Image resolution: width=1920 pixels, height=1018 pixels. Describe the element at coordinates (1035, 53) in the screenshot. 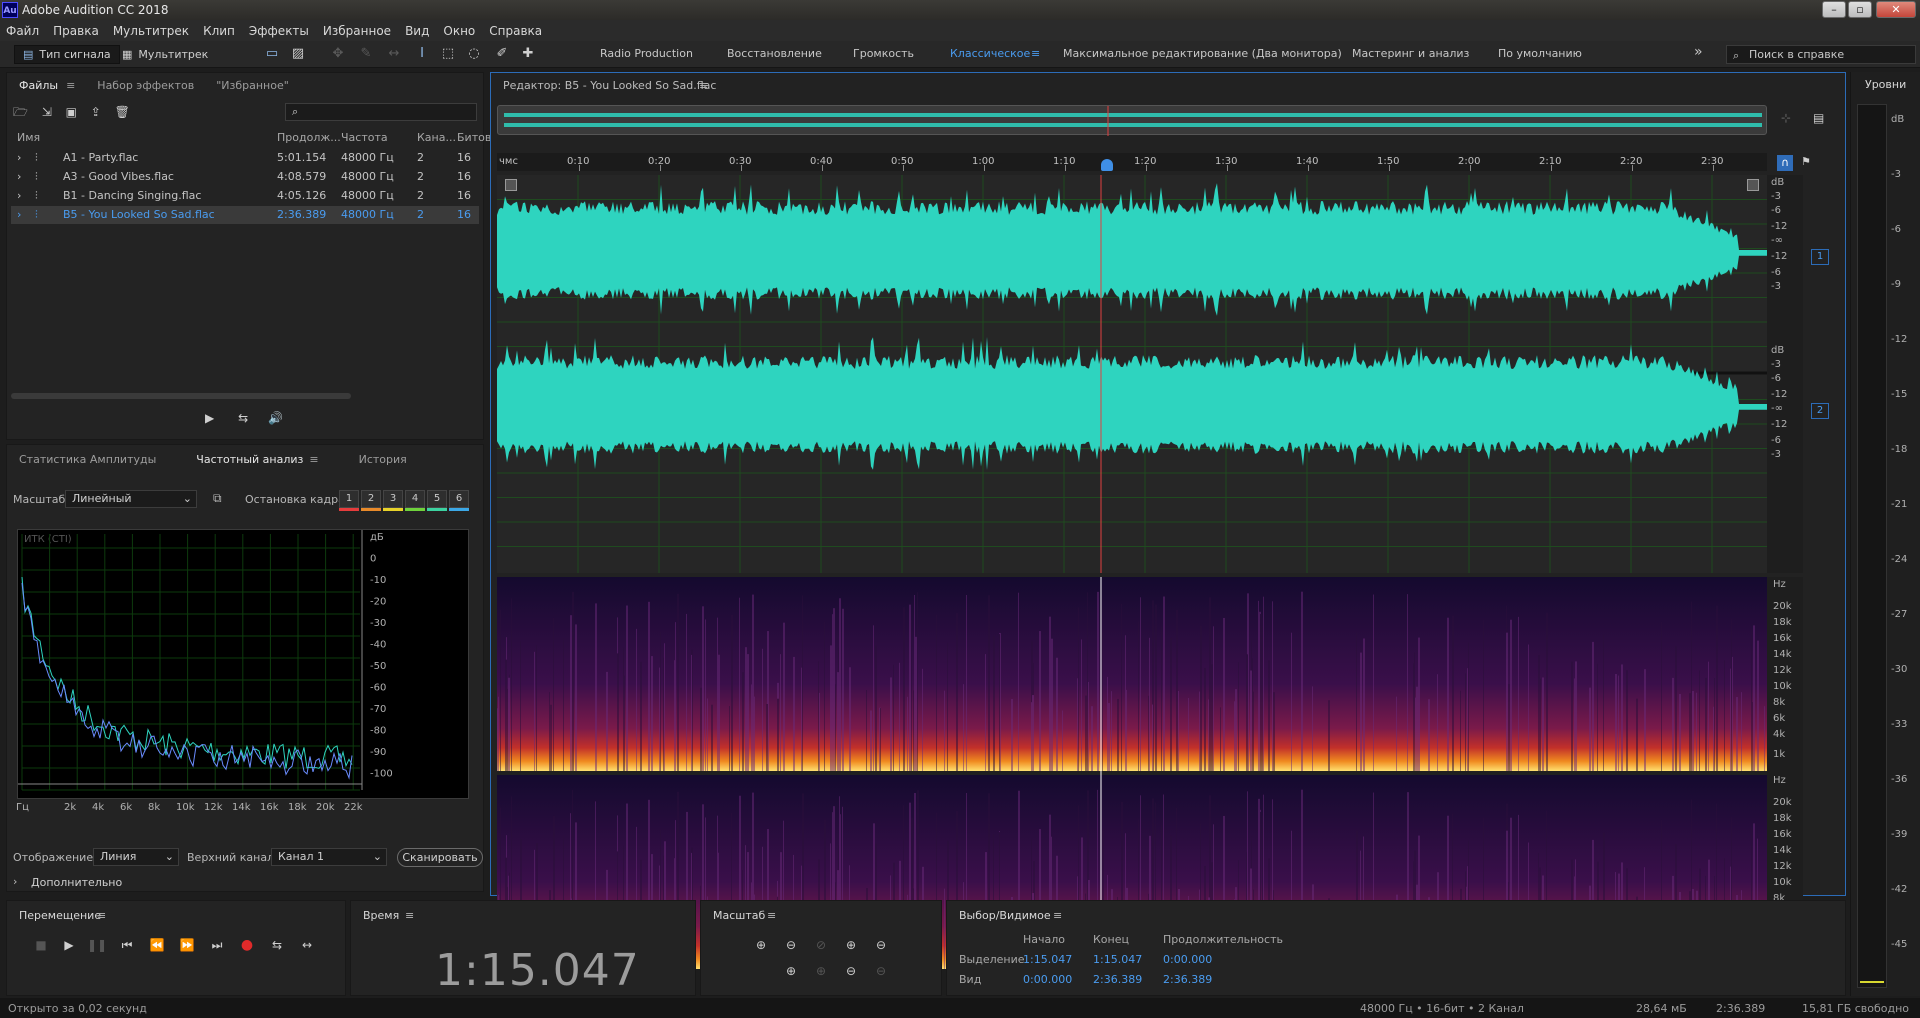

I see `workspace-menu-icon: ≡` at that location.